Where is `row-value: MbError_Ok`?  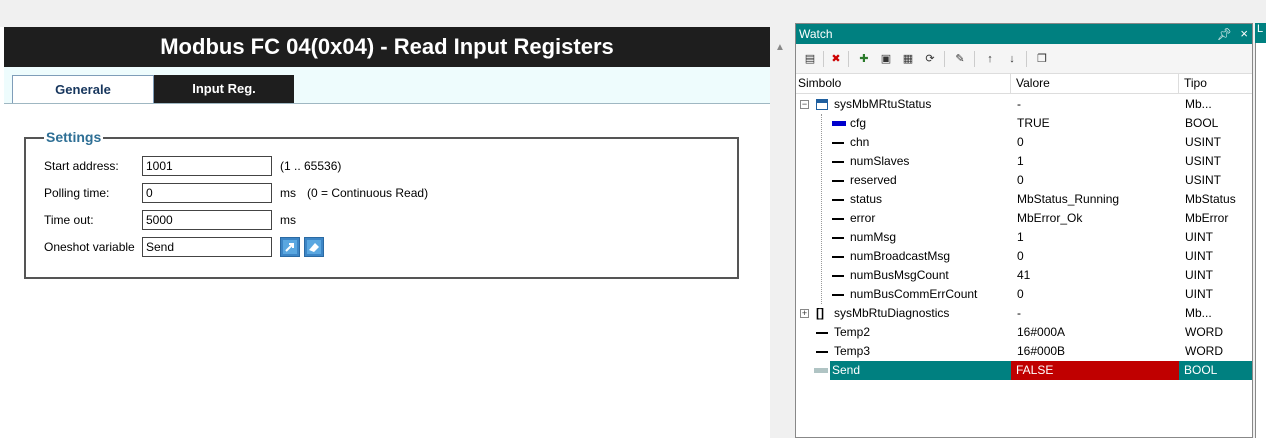
row-value: MbError_Ok is located at coordinates (1097, 218).